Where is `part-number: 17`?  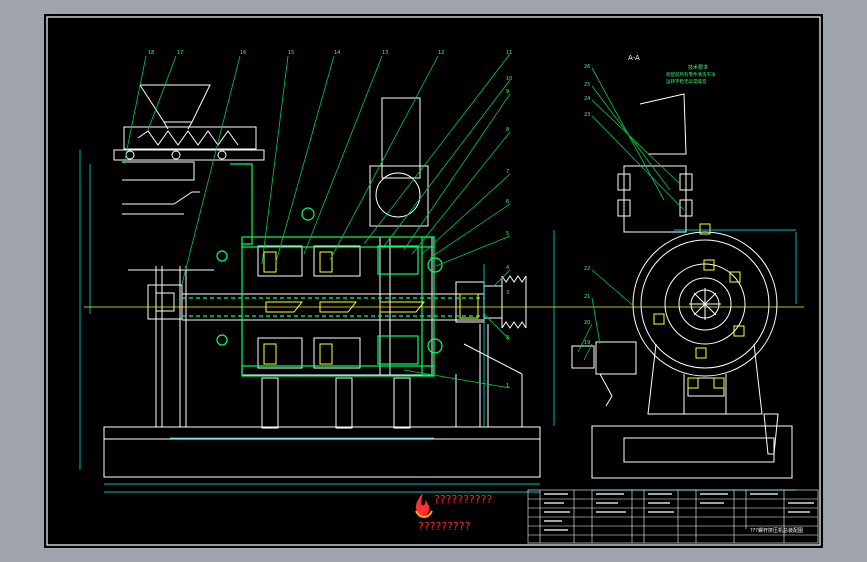 part-number: 17 is located at coordinates (180, 53).